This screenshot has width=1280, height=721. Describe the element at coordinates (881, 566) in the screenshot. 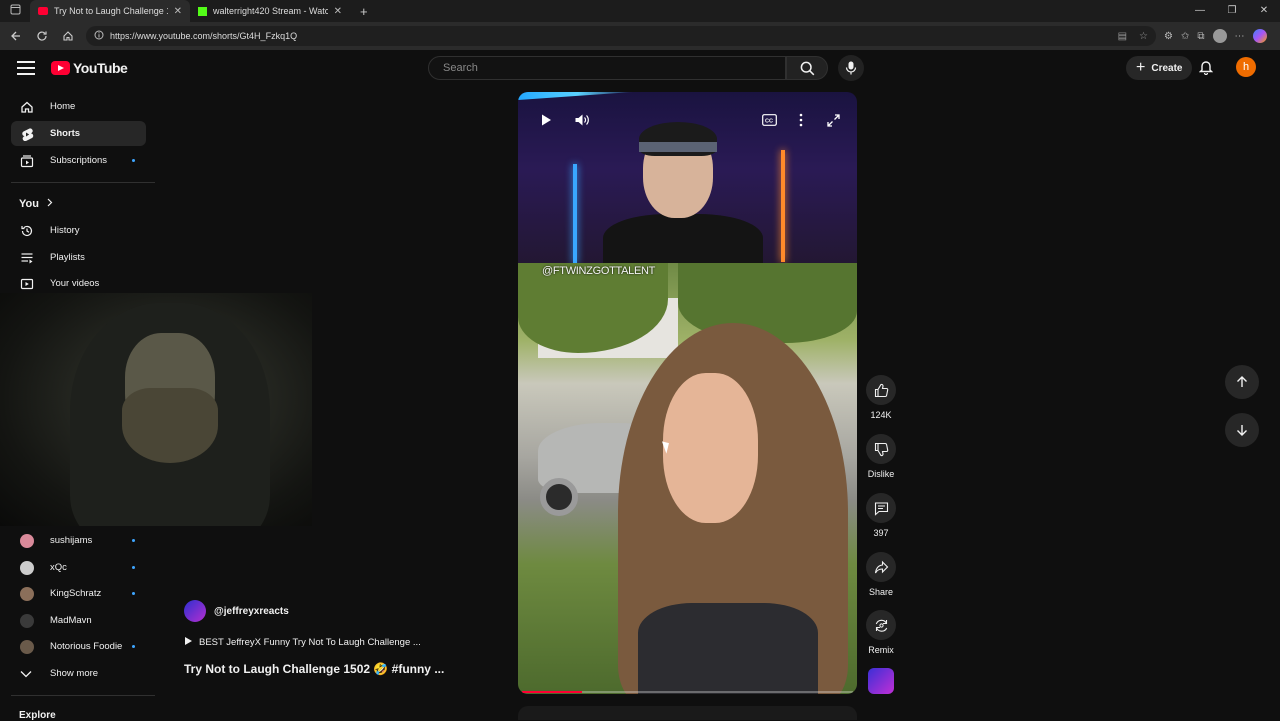

I see `share-icon` at that location.